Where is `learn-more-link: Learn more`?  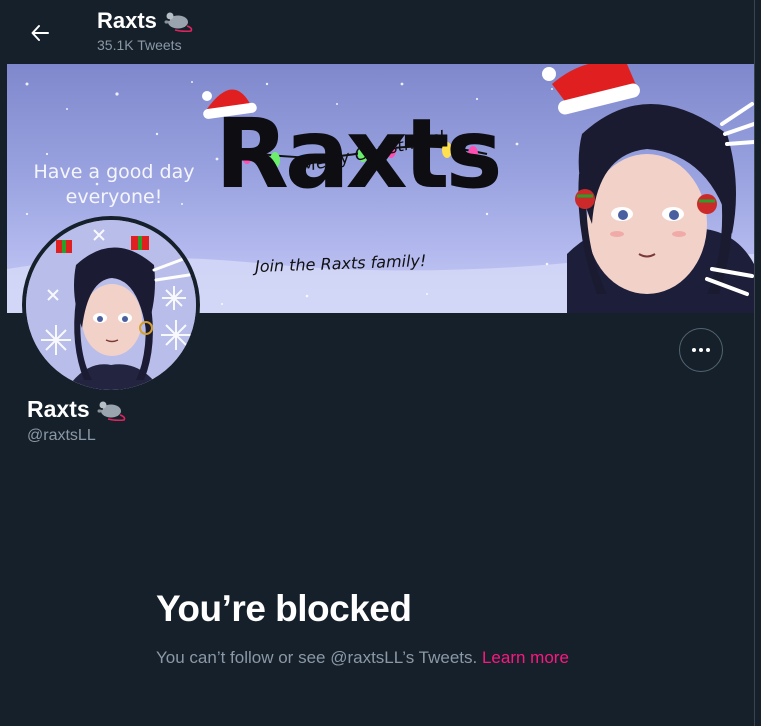
learn-more-link: Learn more is located at coordinates (525, 657).